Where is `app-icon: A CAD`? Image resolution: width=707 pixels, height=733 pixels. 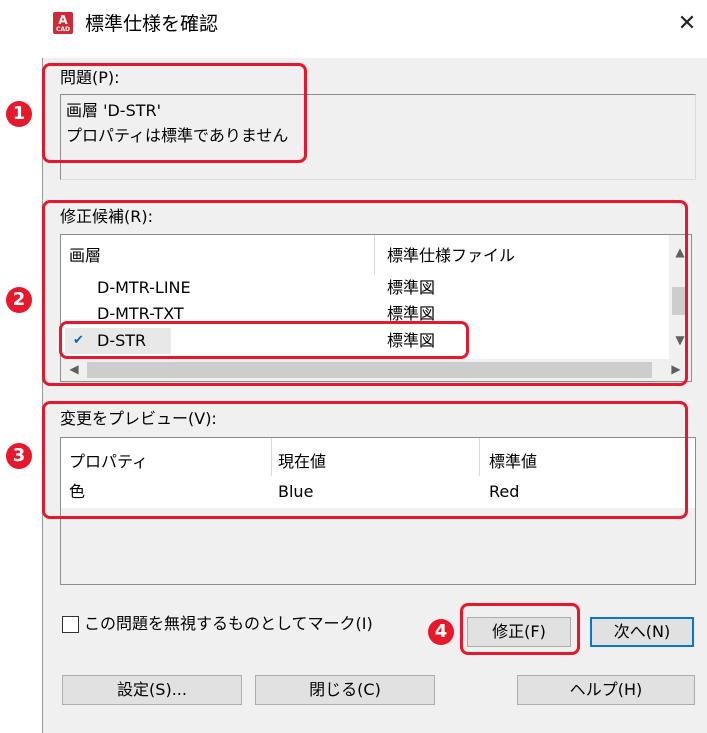
app-icon: A CAD is located at coordinates (63, 23).